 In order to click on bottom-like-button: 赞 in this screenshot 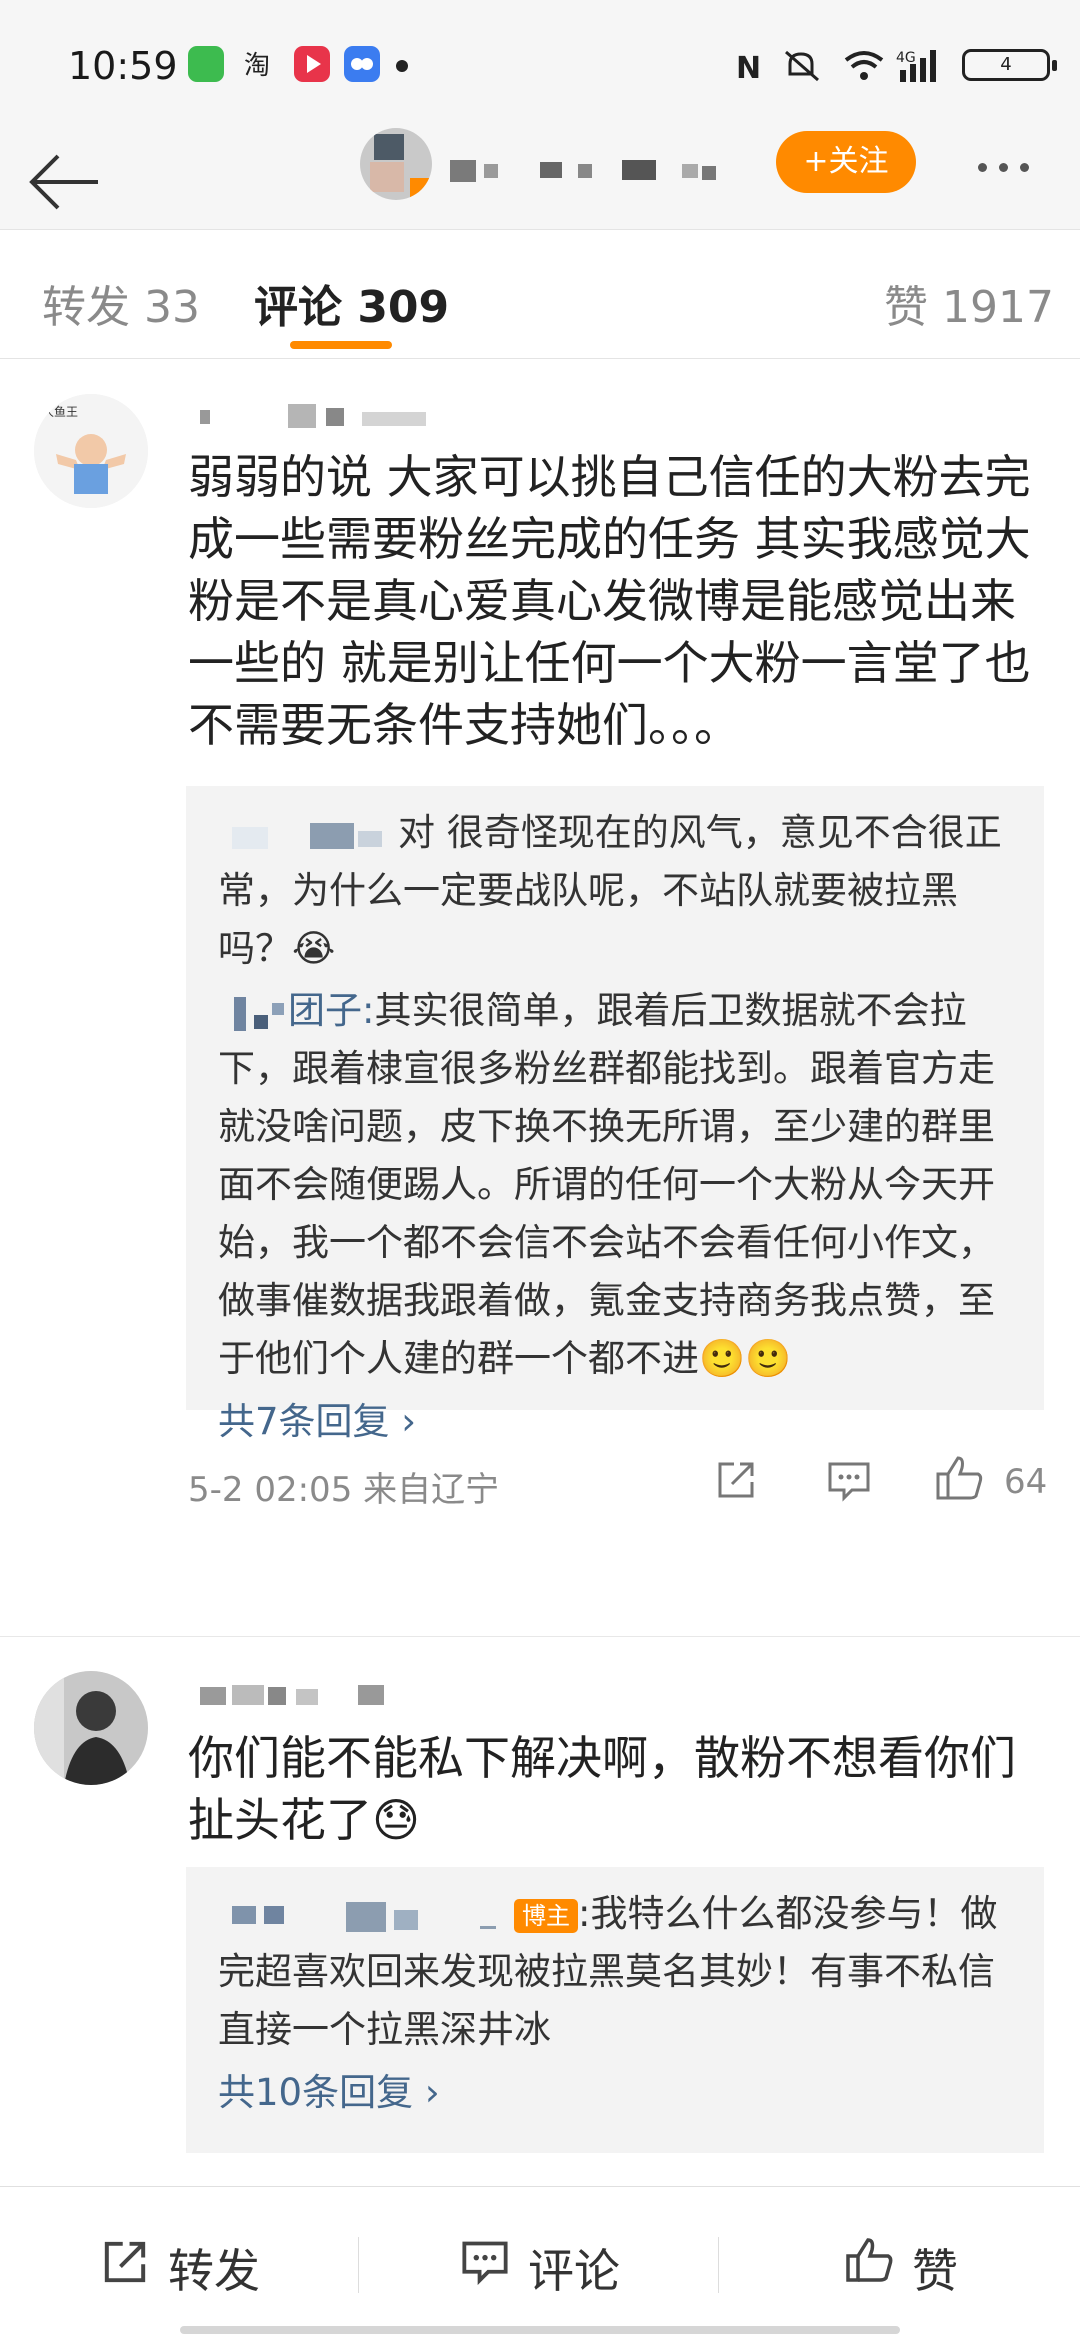, I will do `click(922, 2262)`.